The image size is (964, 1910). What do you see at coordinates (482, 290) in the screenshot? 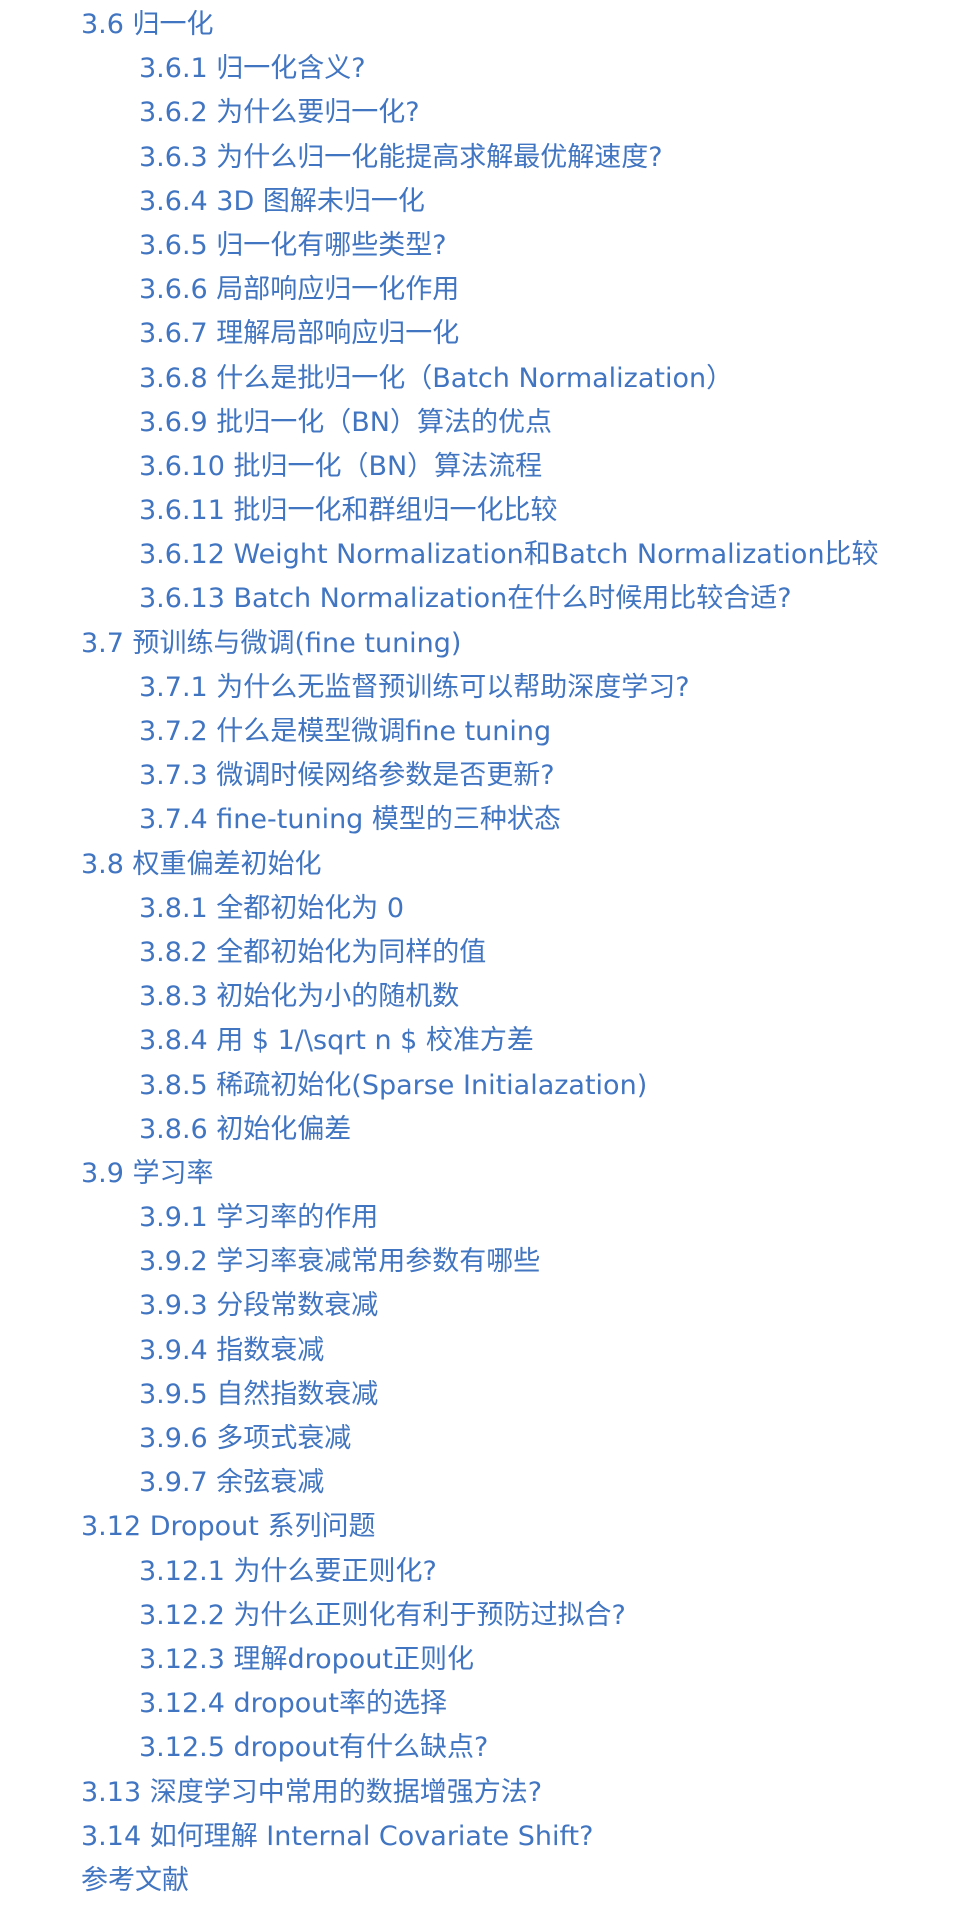
I see `toc-subsection-link: 3.6.6 局部响应归一化作用` at bounding box center [482, 290].